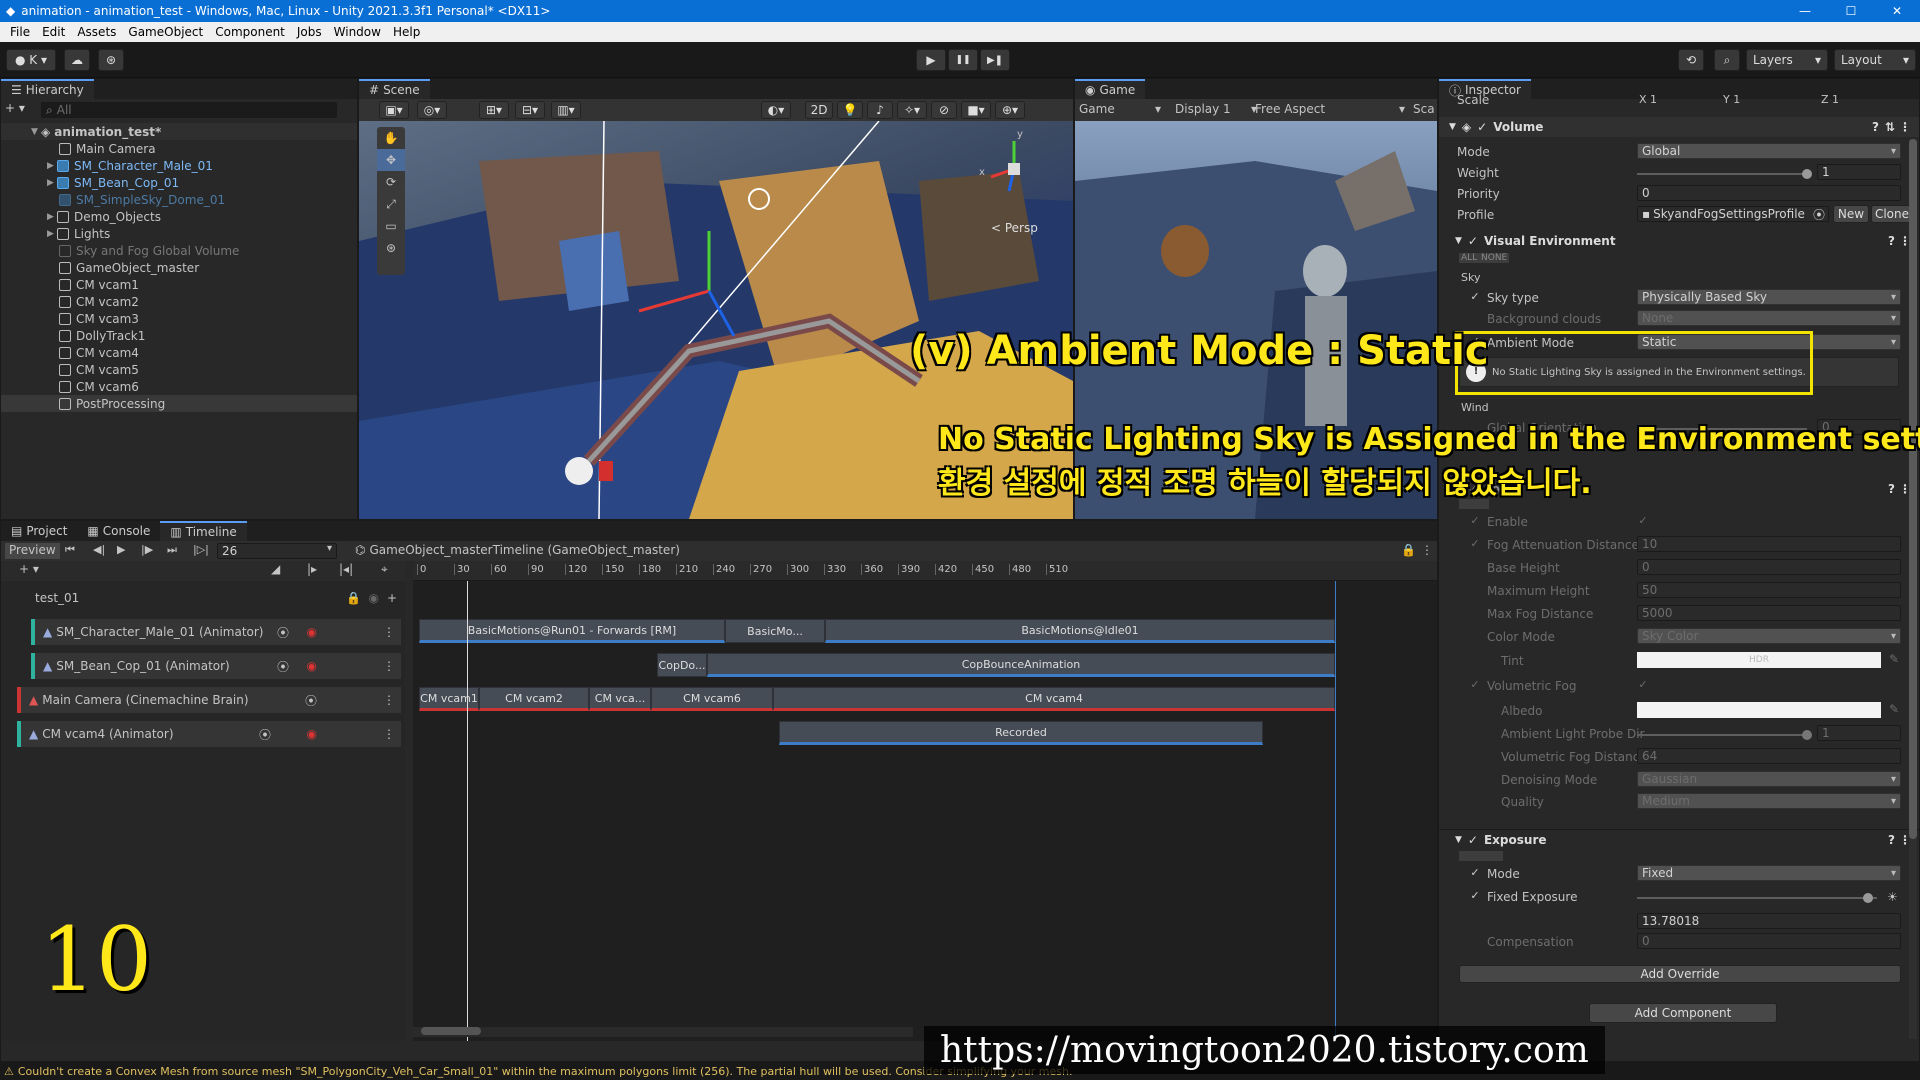 The image size is (1920, 1080). Describe the element at coordinates (1769, 613) in the screenshot. I see `max-fog-distance-field: 5000` at that location.